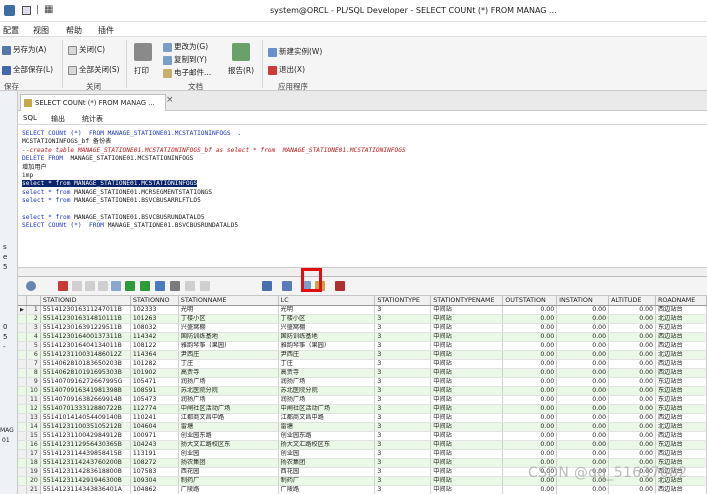 This screenshot has height=494, width=707. I want to click on table-cell: 广陵路, so click(228, 489).